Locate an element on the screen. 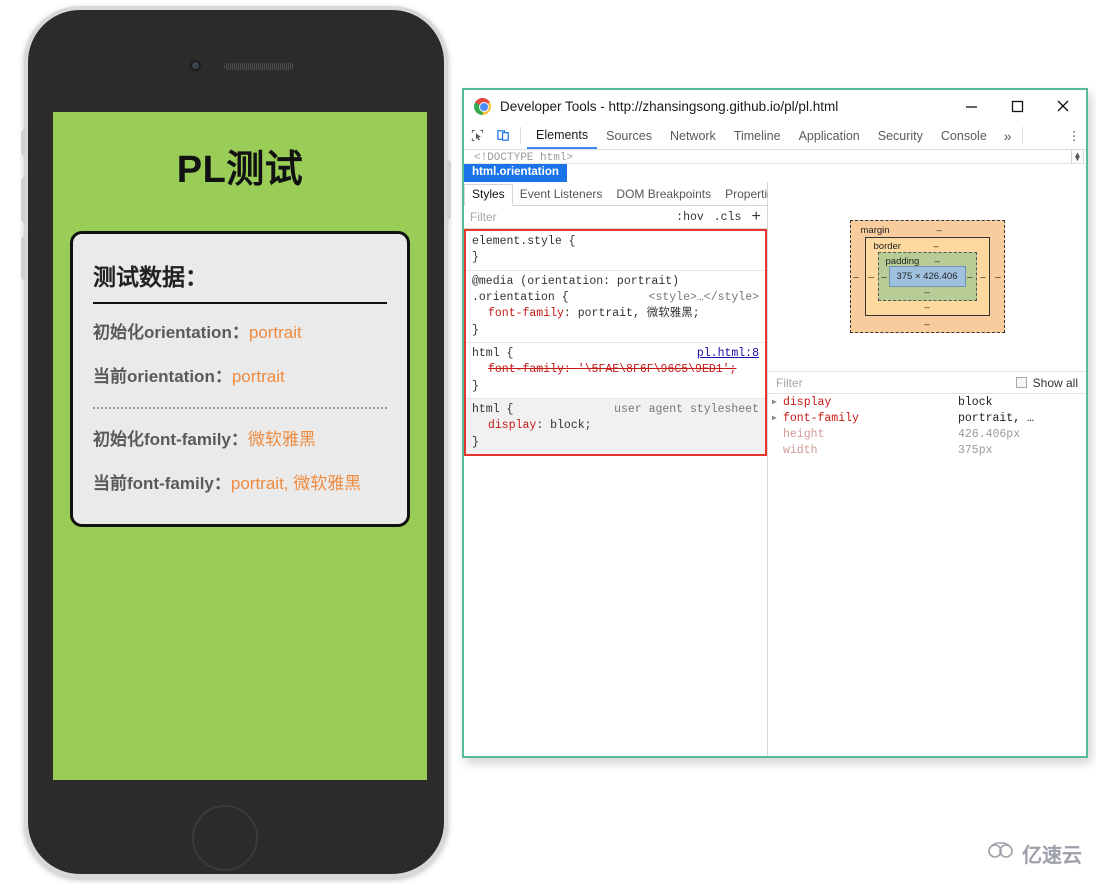 The width and height of the screenshot is (1096, 884). card-divider is located at coordinates (240, 303).